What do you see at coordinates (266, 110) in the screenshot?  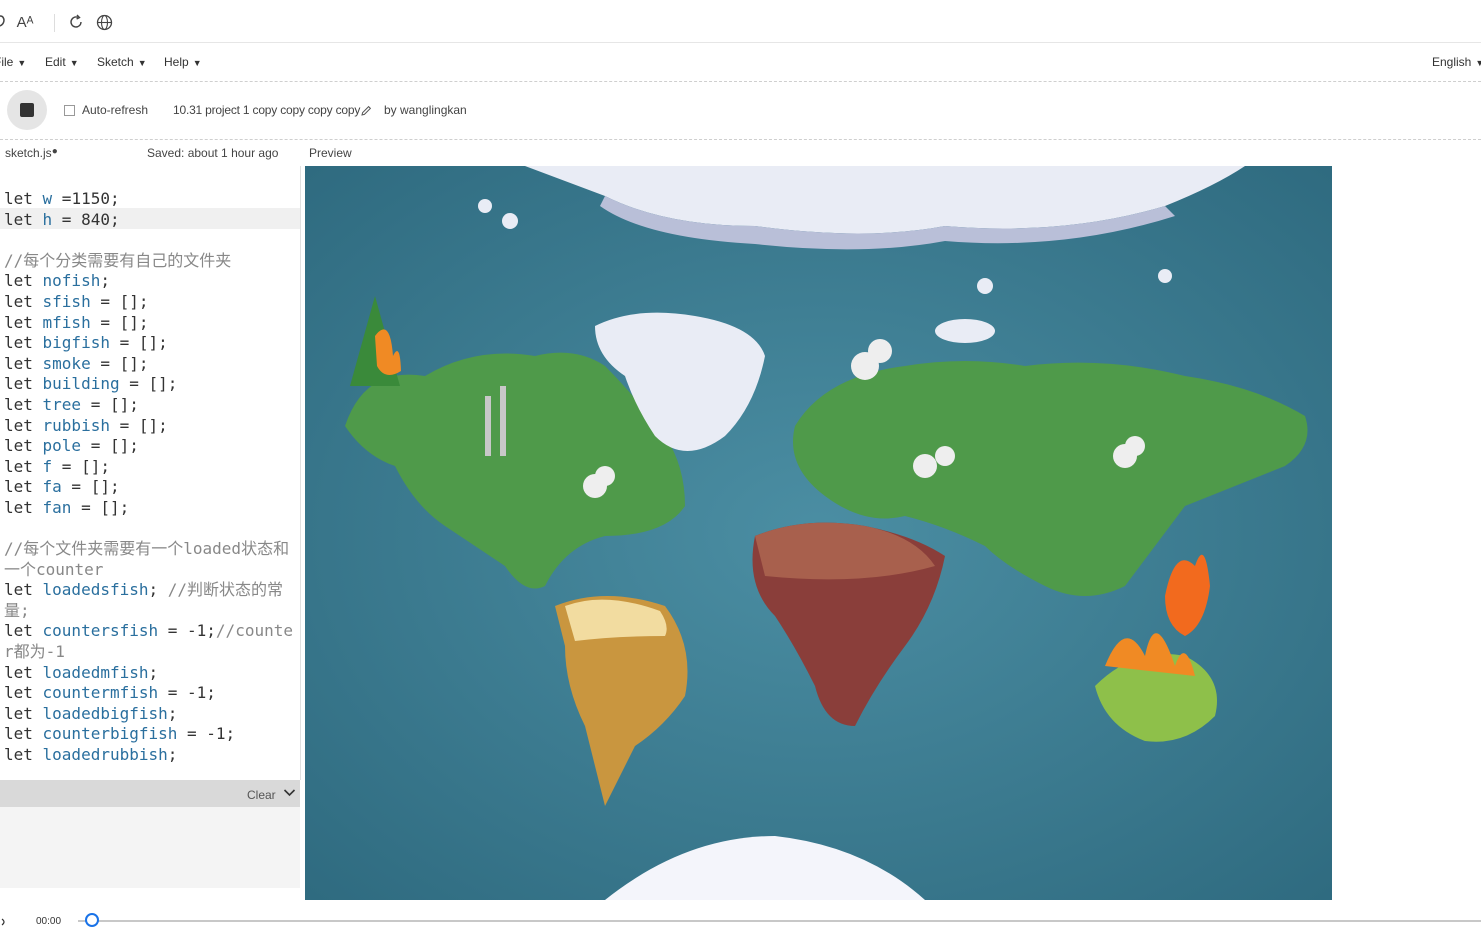 I see `project-name: 10.31 project 1 copy copy copy copy` at bounding box center [266, 110].